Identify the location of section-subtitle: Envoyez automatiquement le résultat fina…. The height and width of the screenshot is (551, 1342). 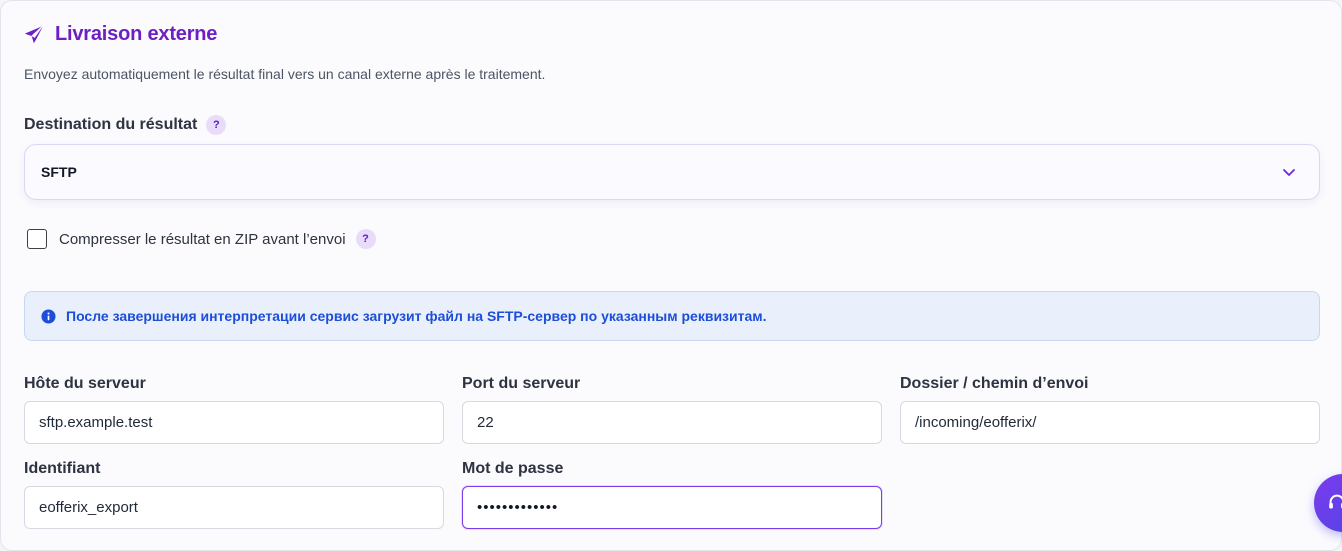
(285, 74).